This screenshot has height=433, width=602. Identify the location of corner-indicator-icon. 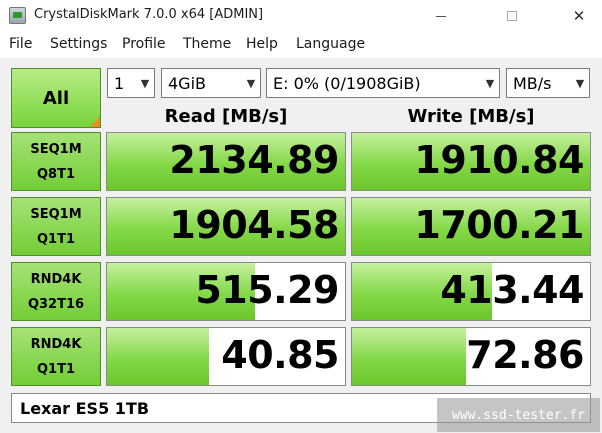
(95, 122).